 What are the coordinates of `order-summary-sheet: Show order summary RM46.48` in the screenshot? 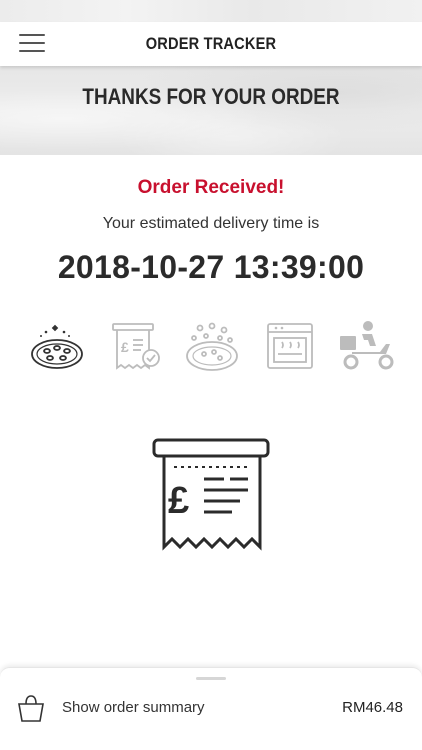 It's located at (211, 708).